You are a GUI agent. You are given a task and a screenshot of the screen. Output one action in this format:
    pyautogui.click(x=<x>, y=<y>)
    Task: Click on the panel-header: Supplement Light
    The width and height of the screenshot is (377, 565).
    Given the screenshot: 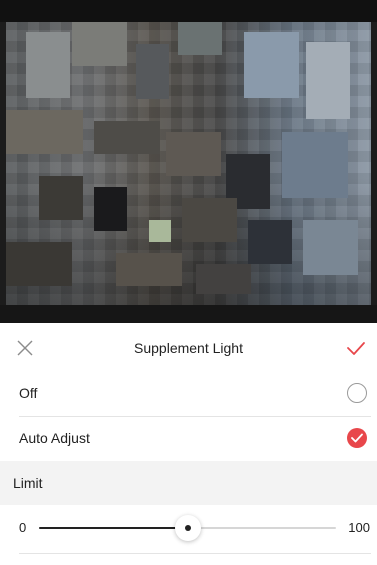 What is the action you would take?
    pyautogui.click(x=188, y=348)
    